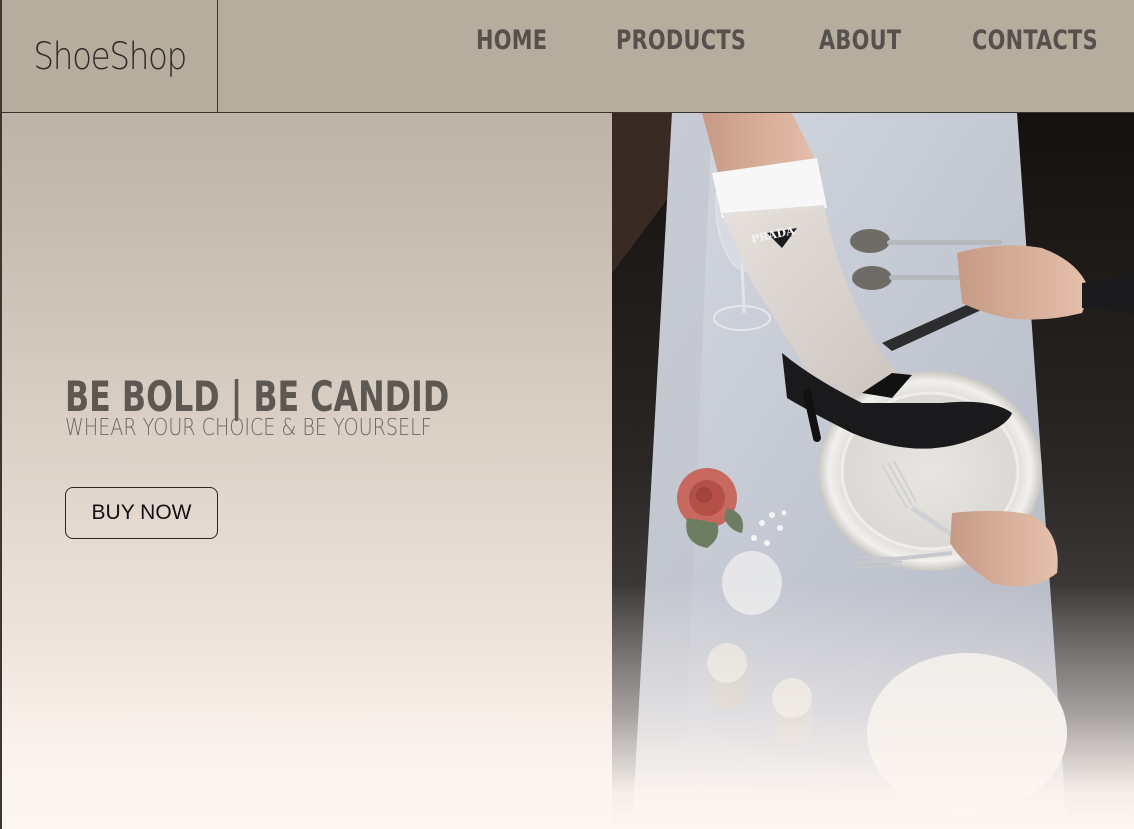 The width and height of the screenshot is (1134, 829). What do you see at coordinates (248, 428) in the screenshot?
I see `hero-subtitle: WHEAR YOUR CHOICE & BE YOURSELF` at bounding box center [248, 428].